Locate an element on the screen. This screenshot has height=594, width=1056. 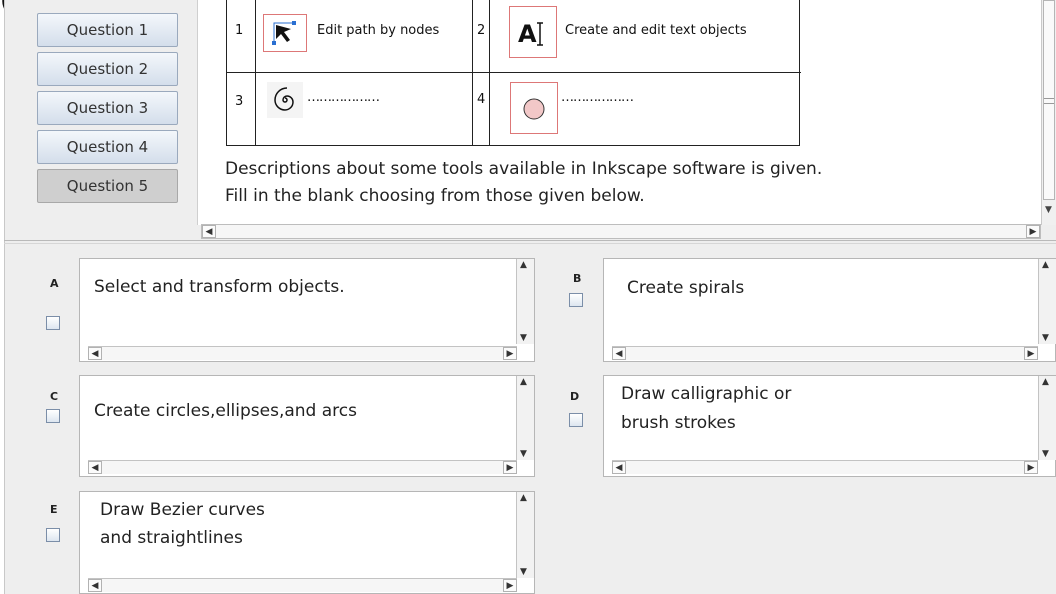
option-d-text-line-2: brush strokes is located at coordinates (678, 423).